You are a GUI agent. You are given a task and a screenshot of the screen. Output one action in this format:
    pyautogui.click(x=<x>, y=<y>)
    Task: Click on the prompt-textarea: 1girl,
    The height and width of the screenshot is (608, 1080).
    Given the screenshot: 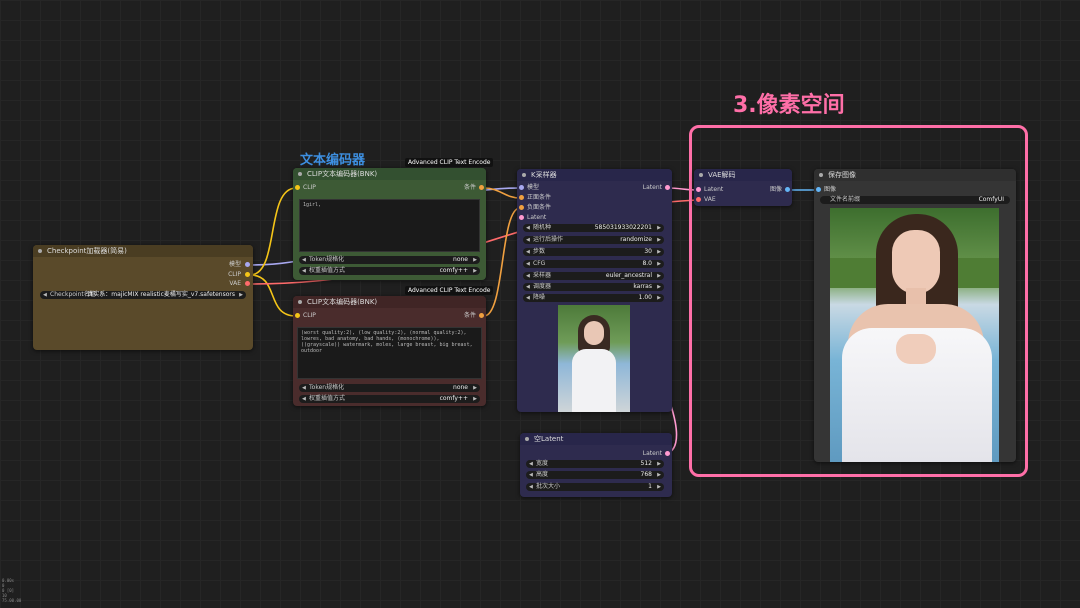 What is the action you would take?
    pyautogui.click(x=389, y=225)
    